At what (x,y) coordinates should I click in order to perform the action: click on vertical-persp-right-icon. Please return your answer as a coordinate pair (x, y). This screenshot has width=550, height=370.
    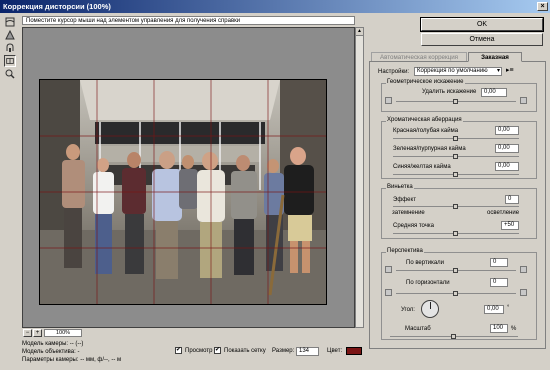
    Looking at the image, I should click on (523, 269).